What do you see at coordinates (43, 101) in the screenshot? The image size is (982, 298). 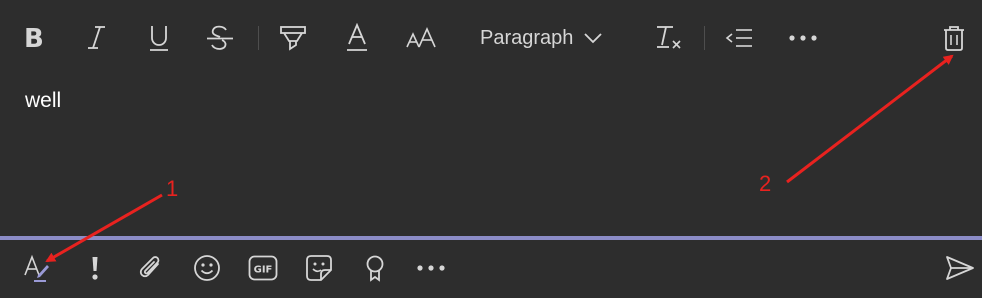 I see `message-text: well` at bounding box center [43, 101].